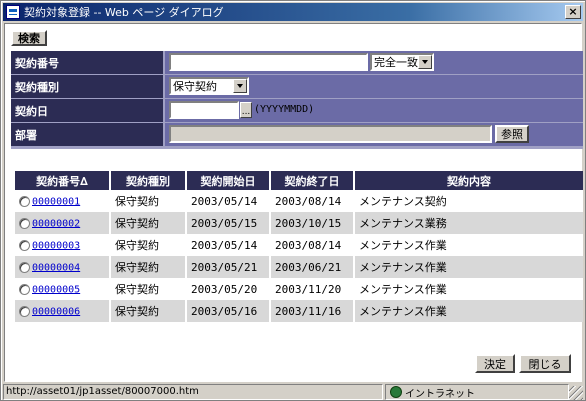 This screenshot has width=586, height=401. Describe the element at coordinates (373, 86) in the screenshot. I see `contract-type-cell: 保守契約` at that location.